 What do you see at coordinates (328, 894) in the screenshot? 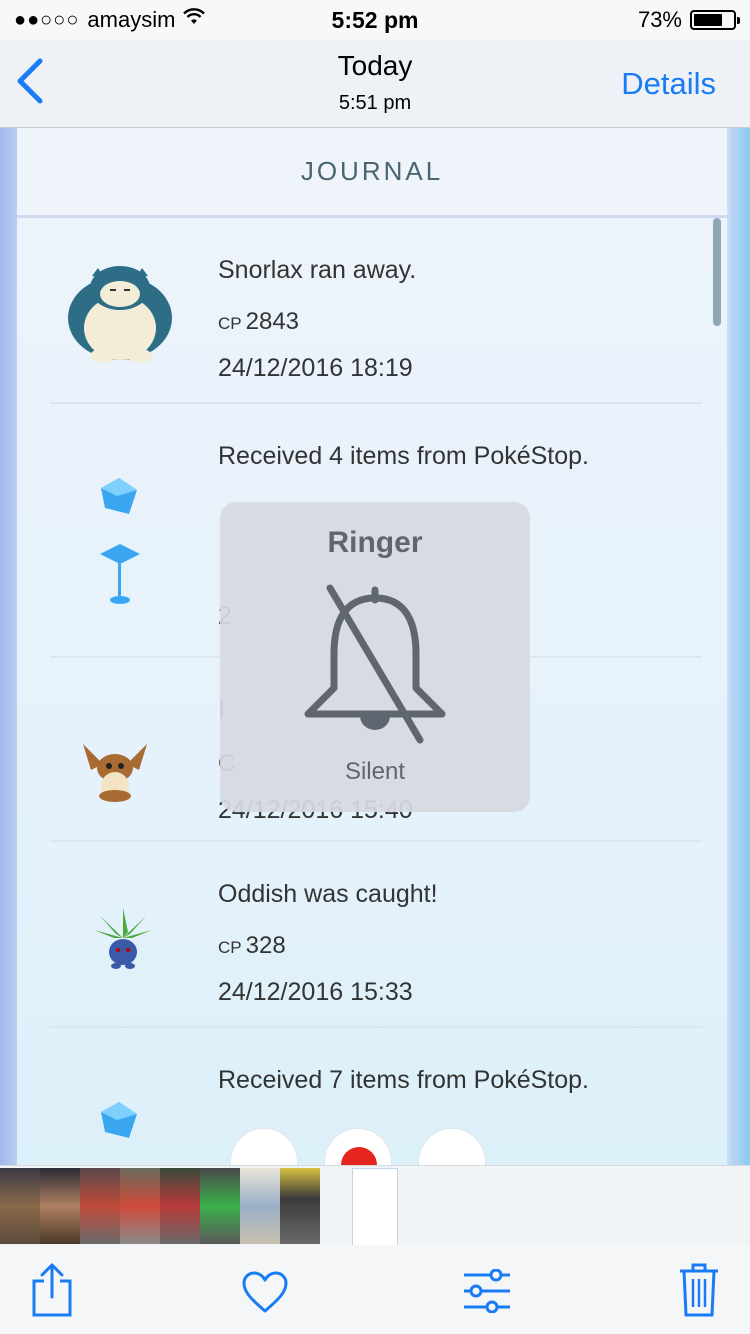
I see `entry-text: Oddish was caught!` at bounding box center [328, 894].